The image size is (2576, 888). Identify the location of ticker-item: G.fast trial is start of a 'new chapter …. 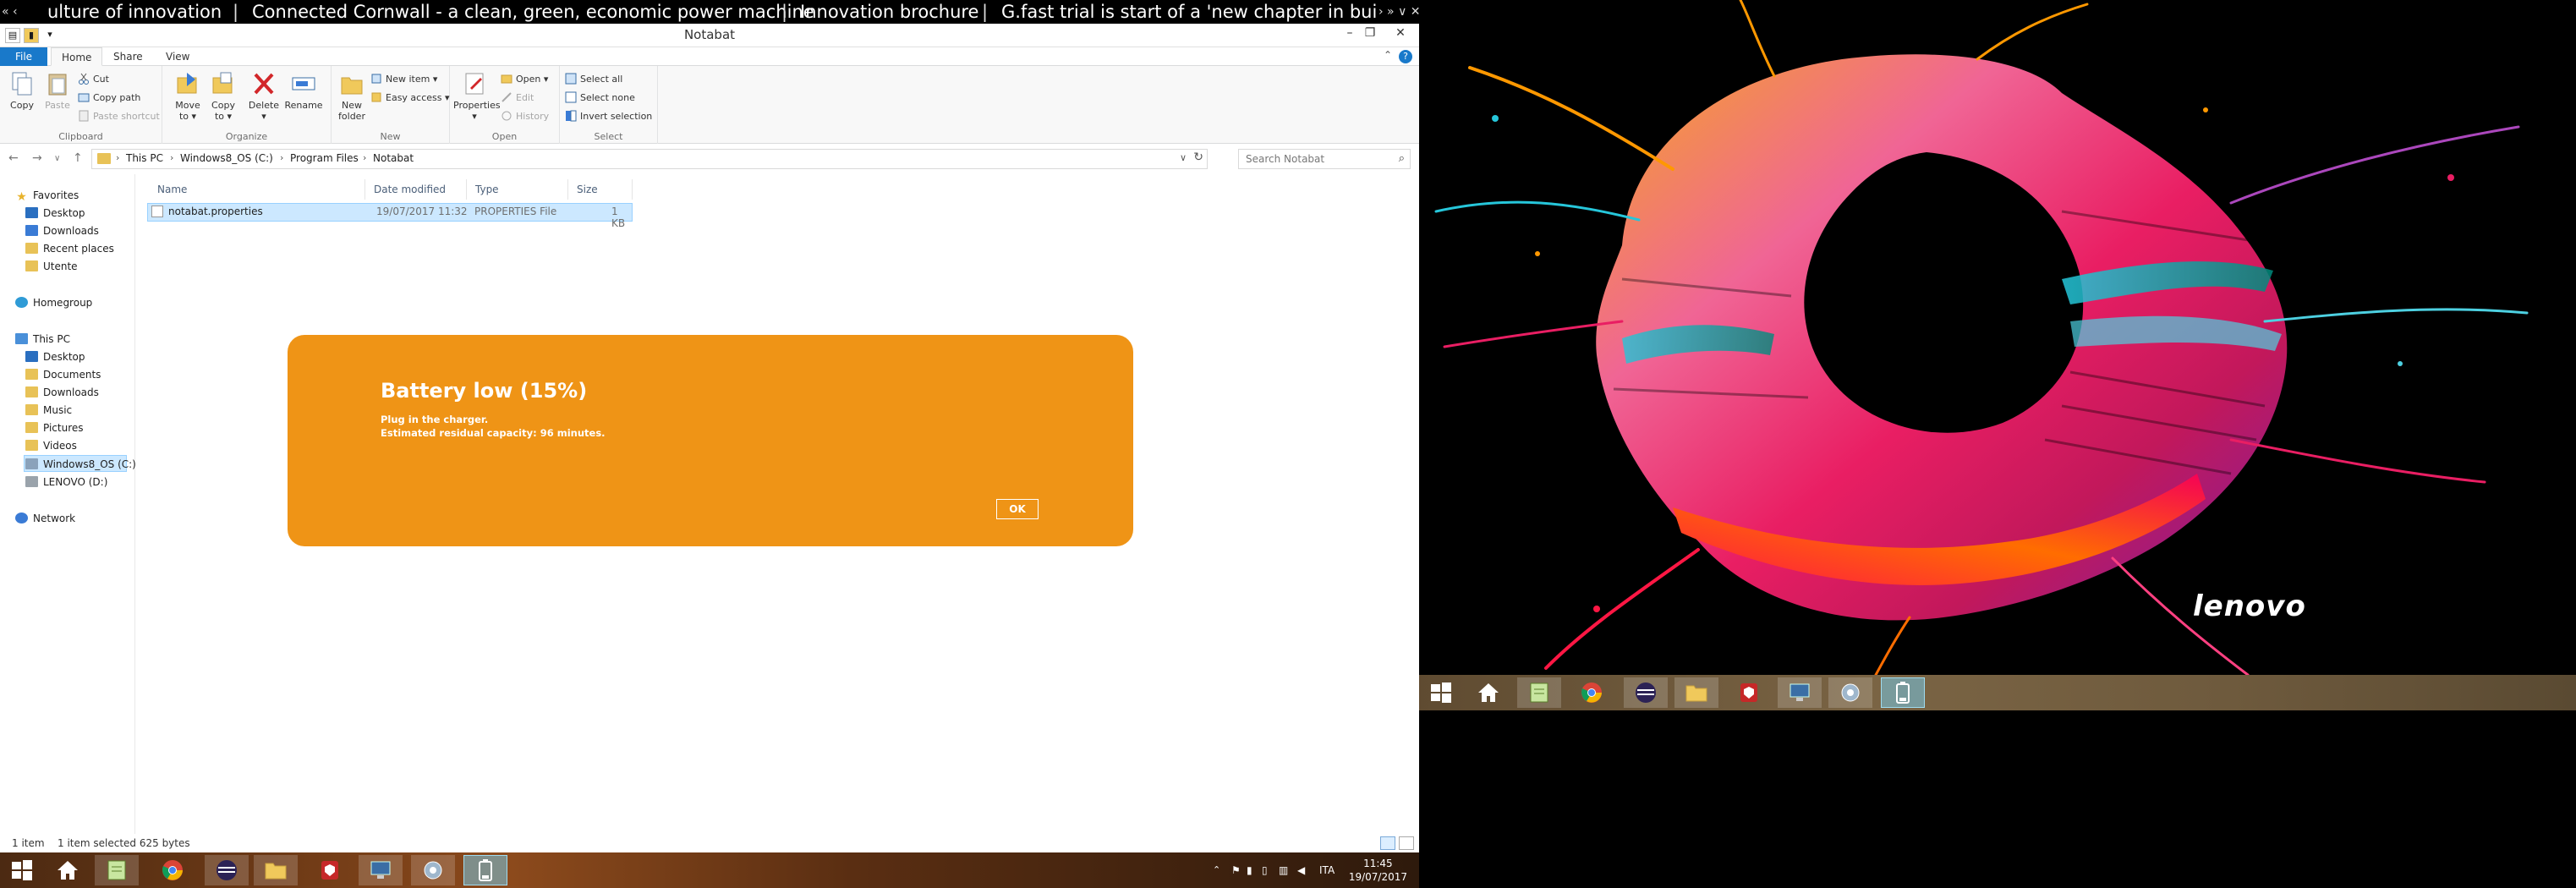
(1199, 12).